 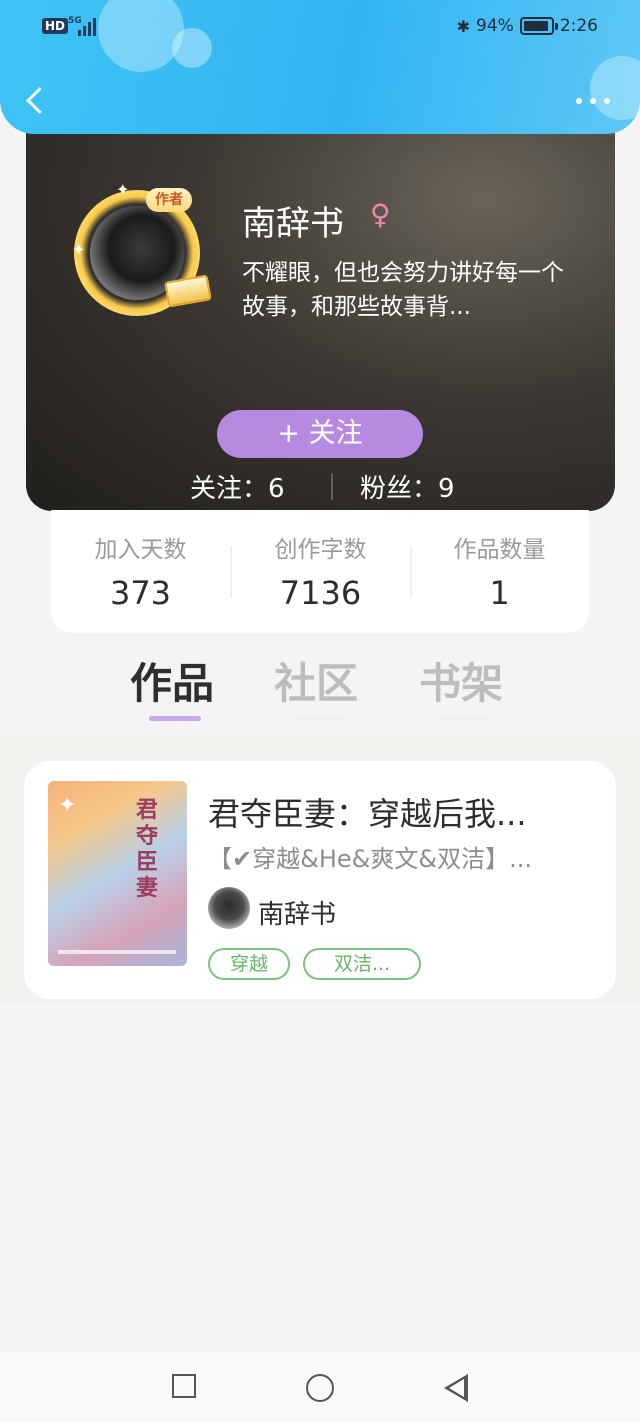 I want to click on tag-time-travel: 穿越, so click(x=249, y=964).